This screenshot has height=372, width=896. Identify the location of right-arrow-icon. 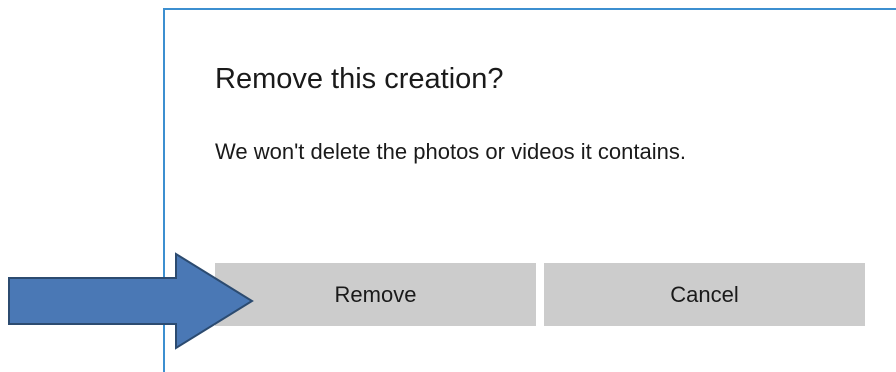
(131, 301).